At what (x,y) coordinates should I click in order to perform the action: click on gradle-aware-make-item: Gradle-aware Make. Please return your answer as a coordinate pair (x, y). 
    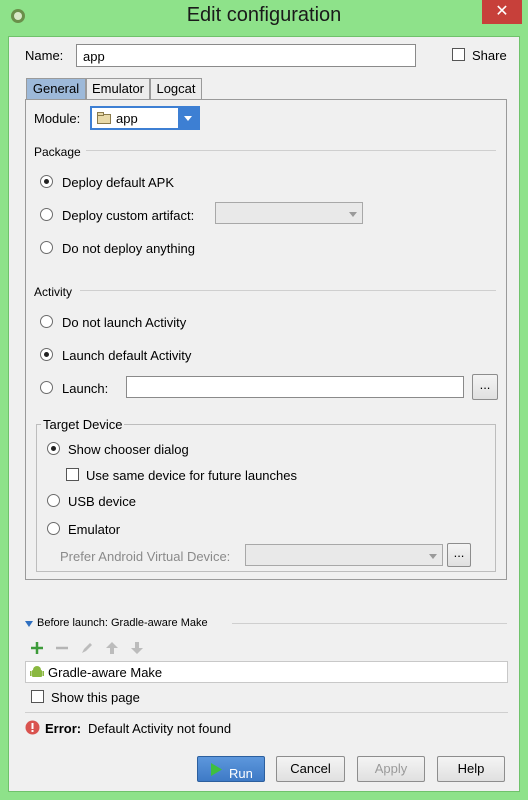
    Looking at the image, I should click on (105, 672).